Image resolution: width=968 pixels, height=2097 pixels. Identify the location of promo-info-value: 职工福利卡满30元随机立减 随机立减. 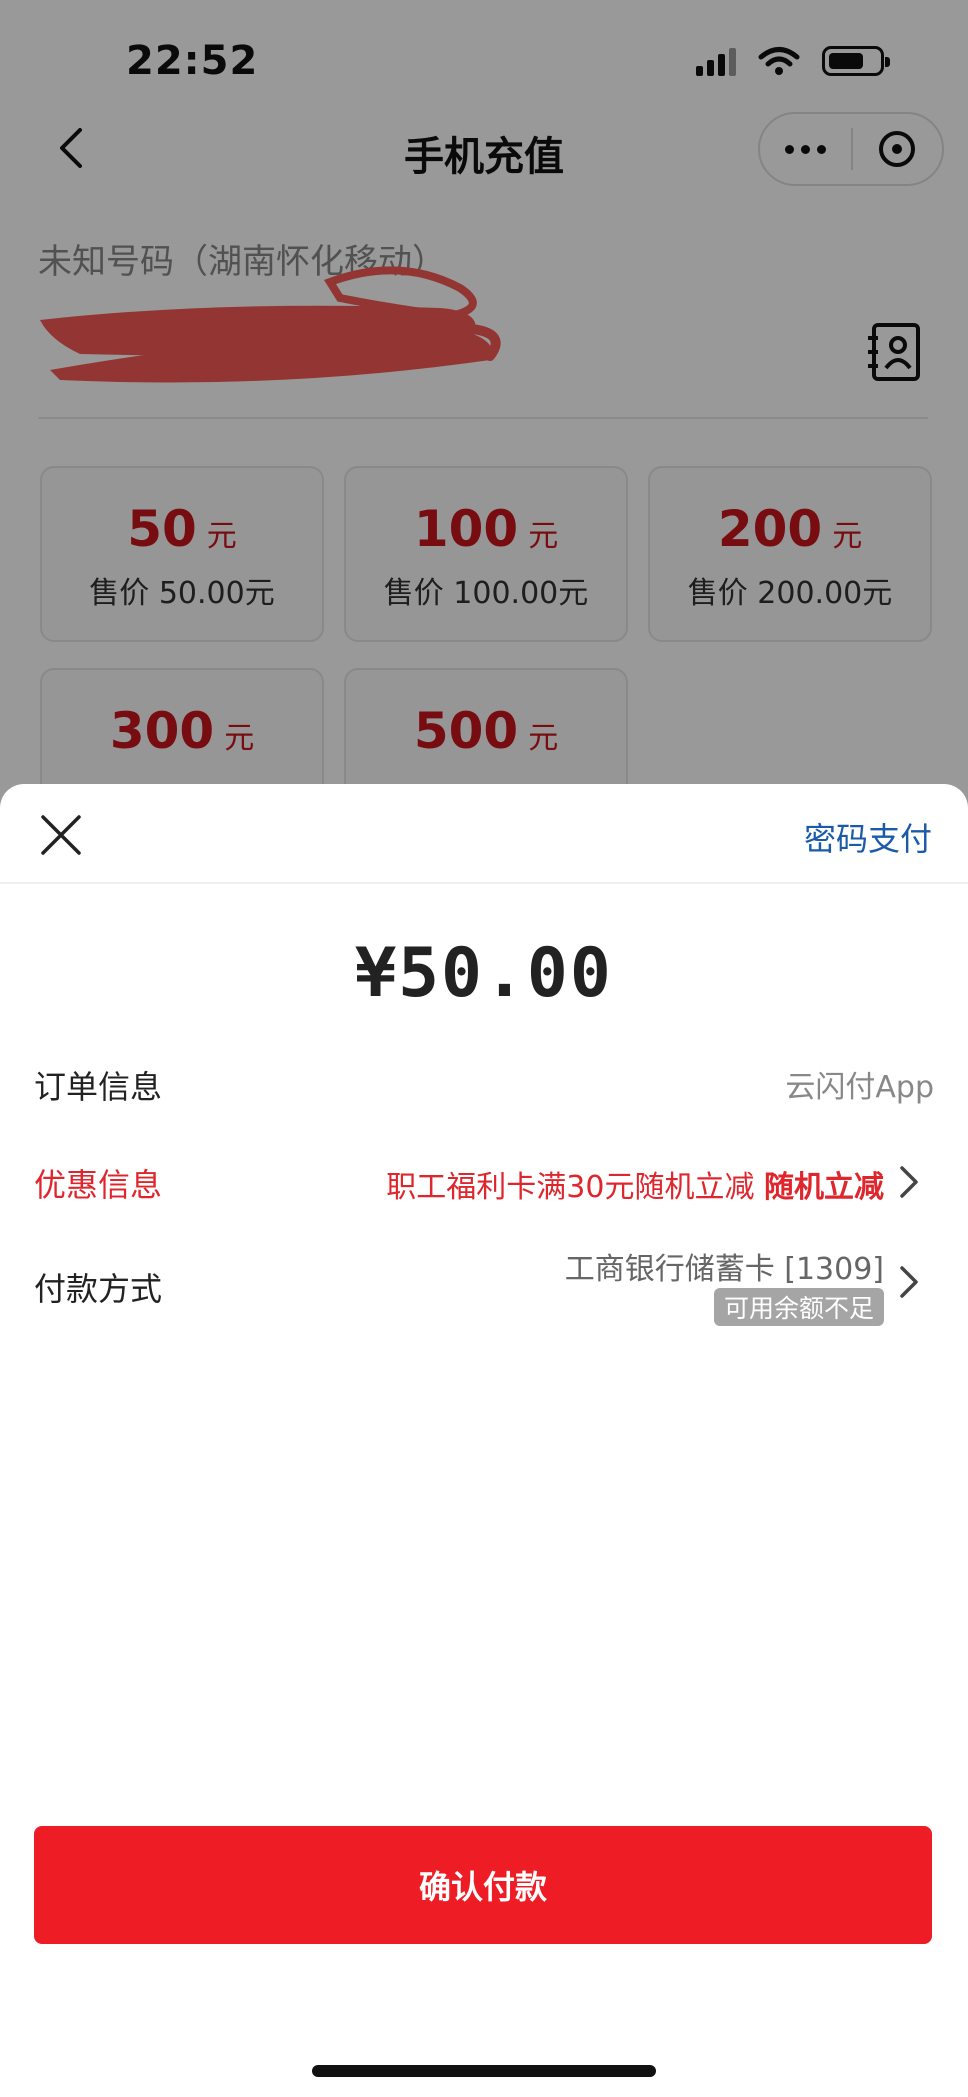
(635, 1184).